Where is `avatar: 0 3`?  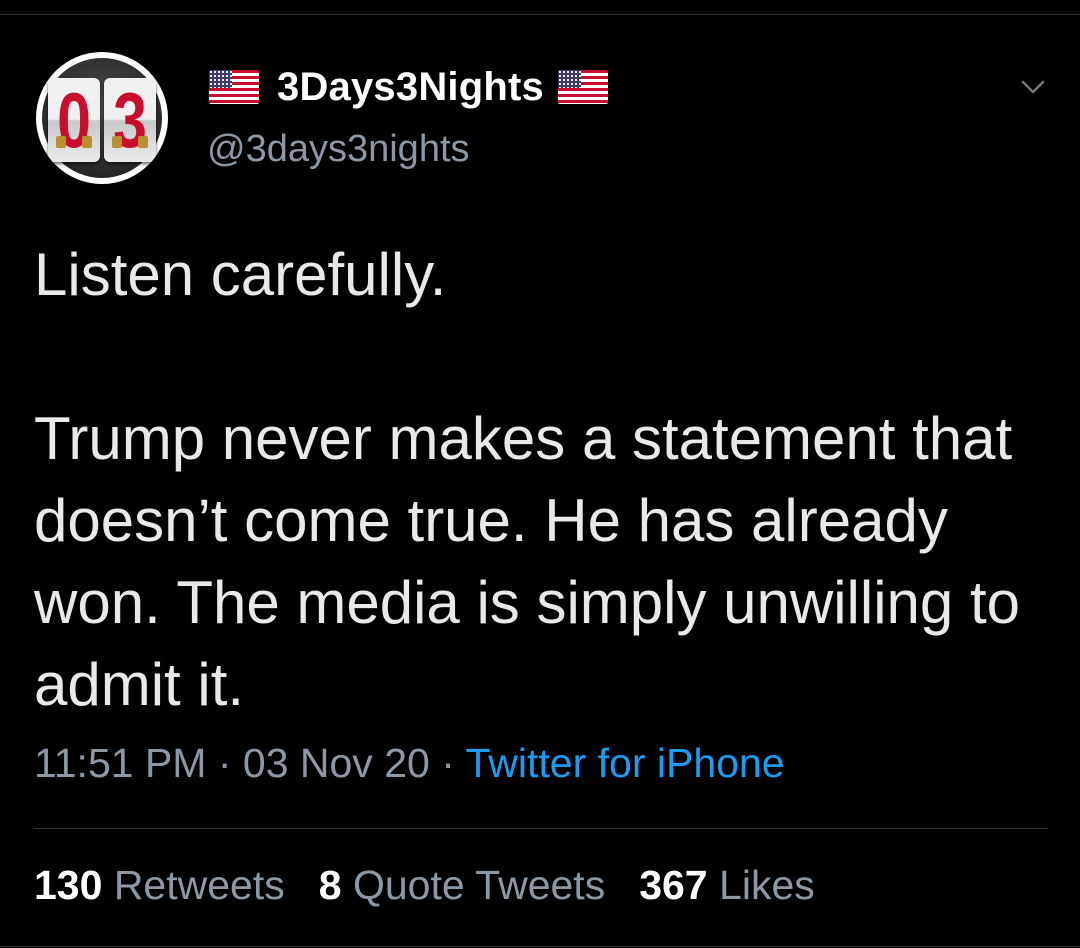 avatar: 0 3 is located at coordinates (102, 118).